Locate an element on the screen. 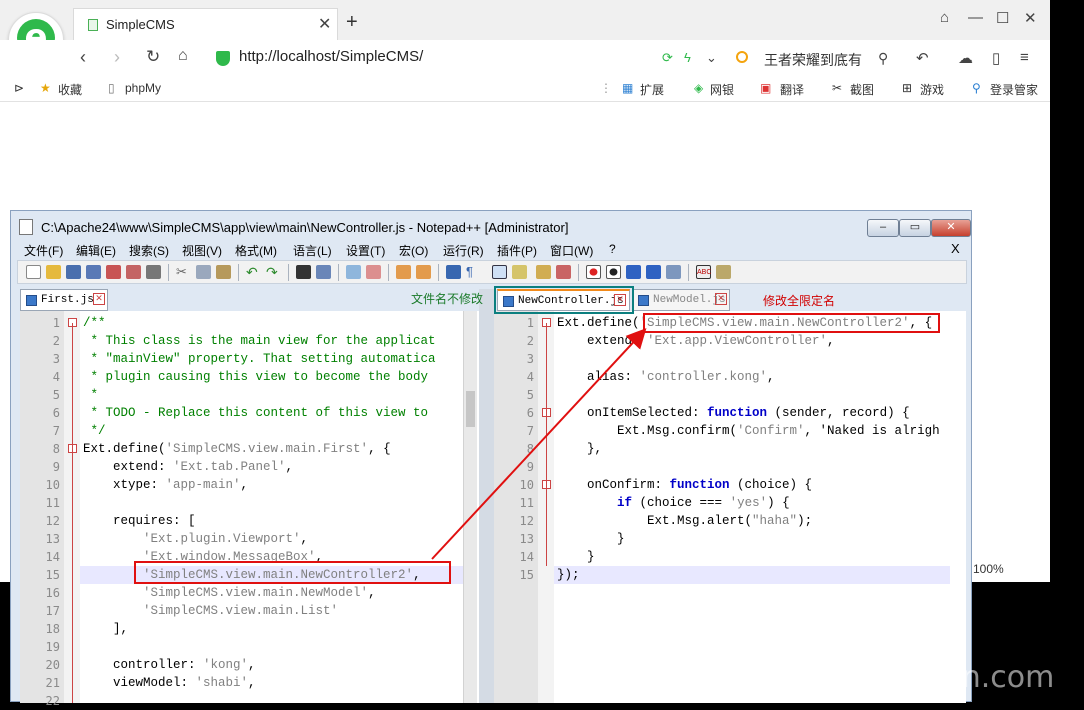  annotation-arrow is located at coordinates (539, 444).